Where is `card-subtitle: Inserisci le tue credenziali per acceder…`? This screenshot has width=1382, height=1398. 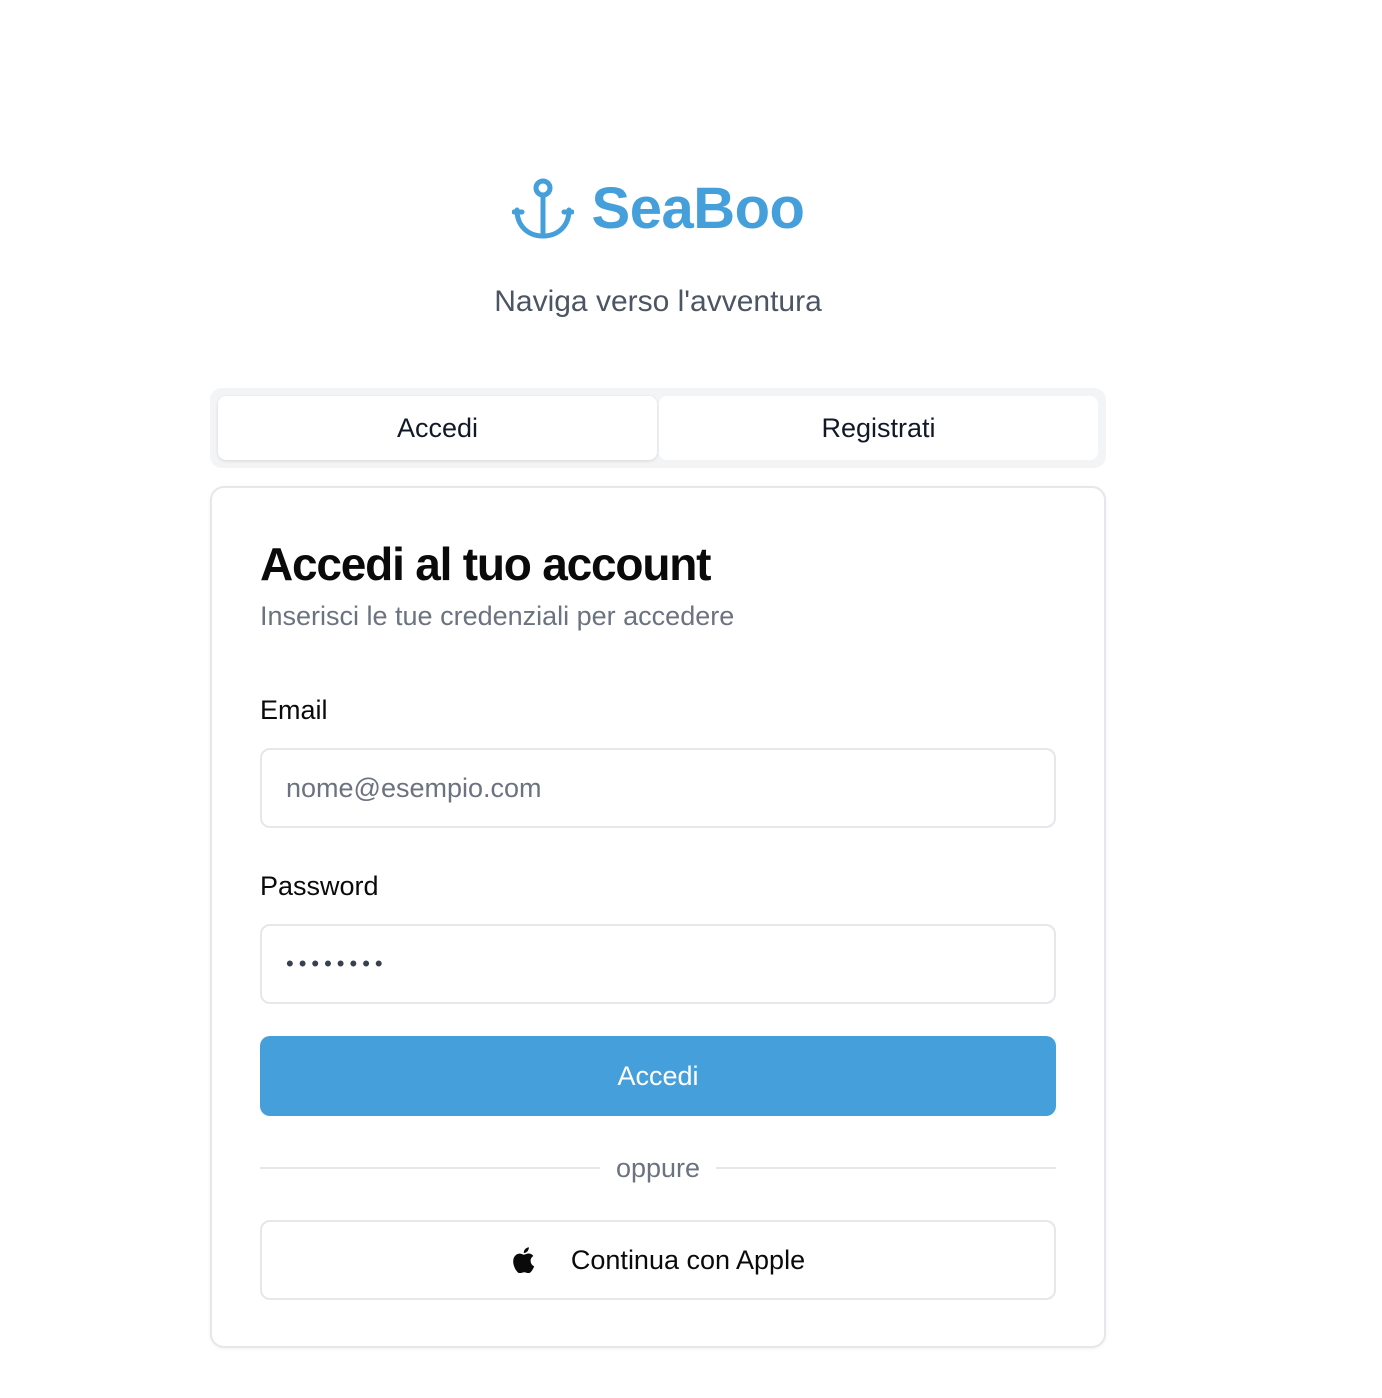 card-subtitle: Inserisci le tue credenziali per acceder… is located at coordinates (497, 616).